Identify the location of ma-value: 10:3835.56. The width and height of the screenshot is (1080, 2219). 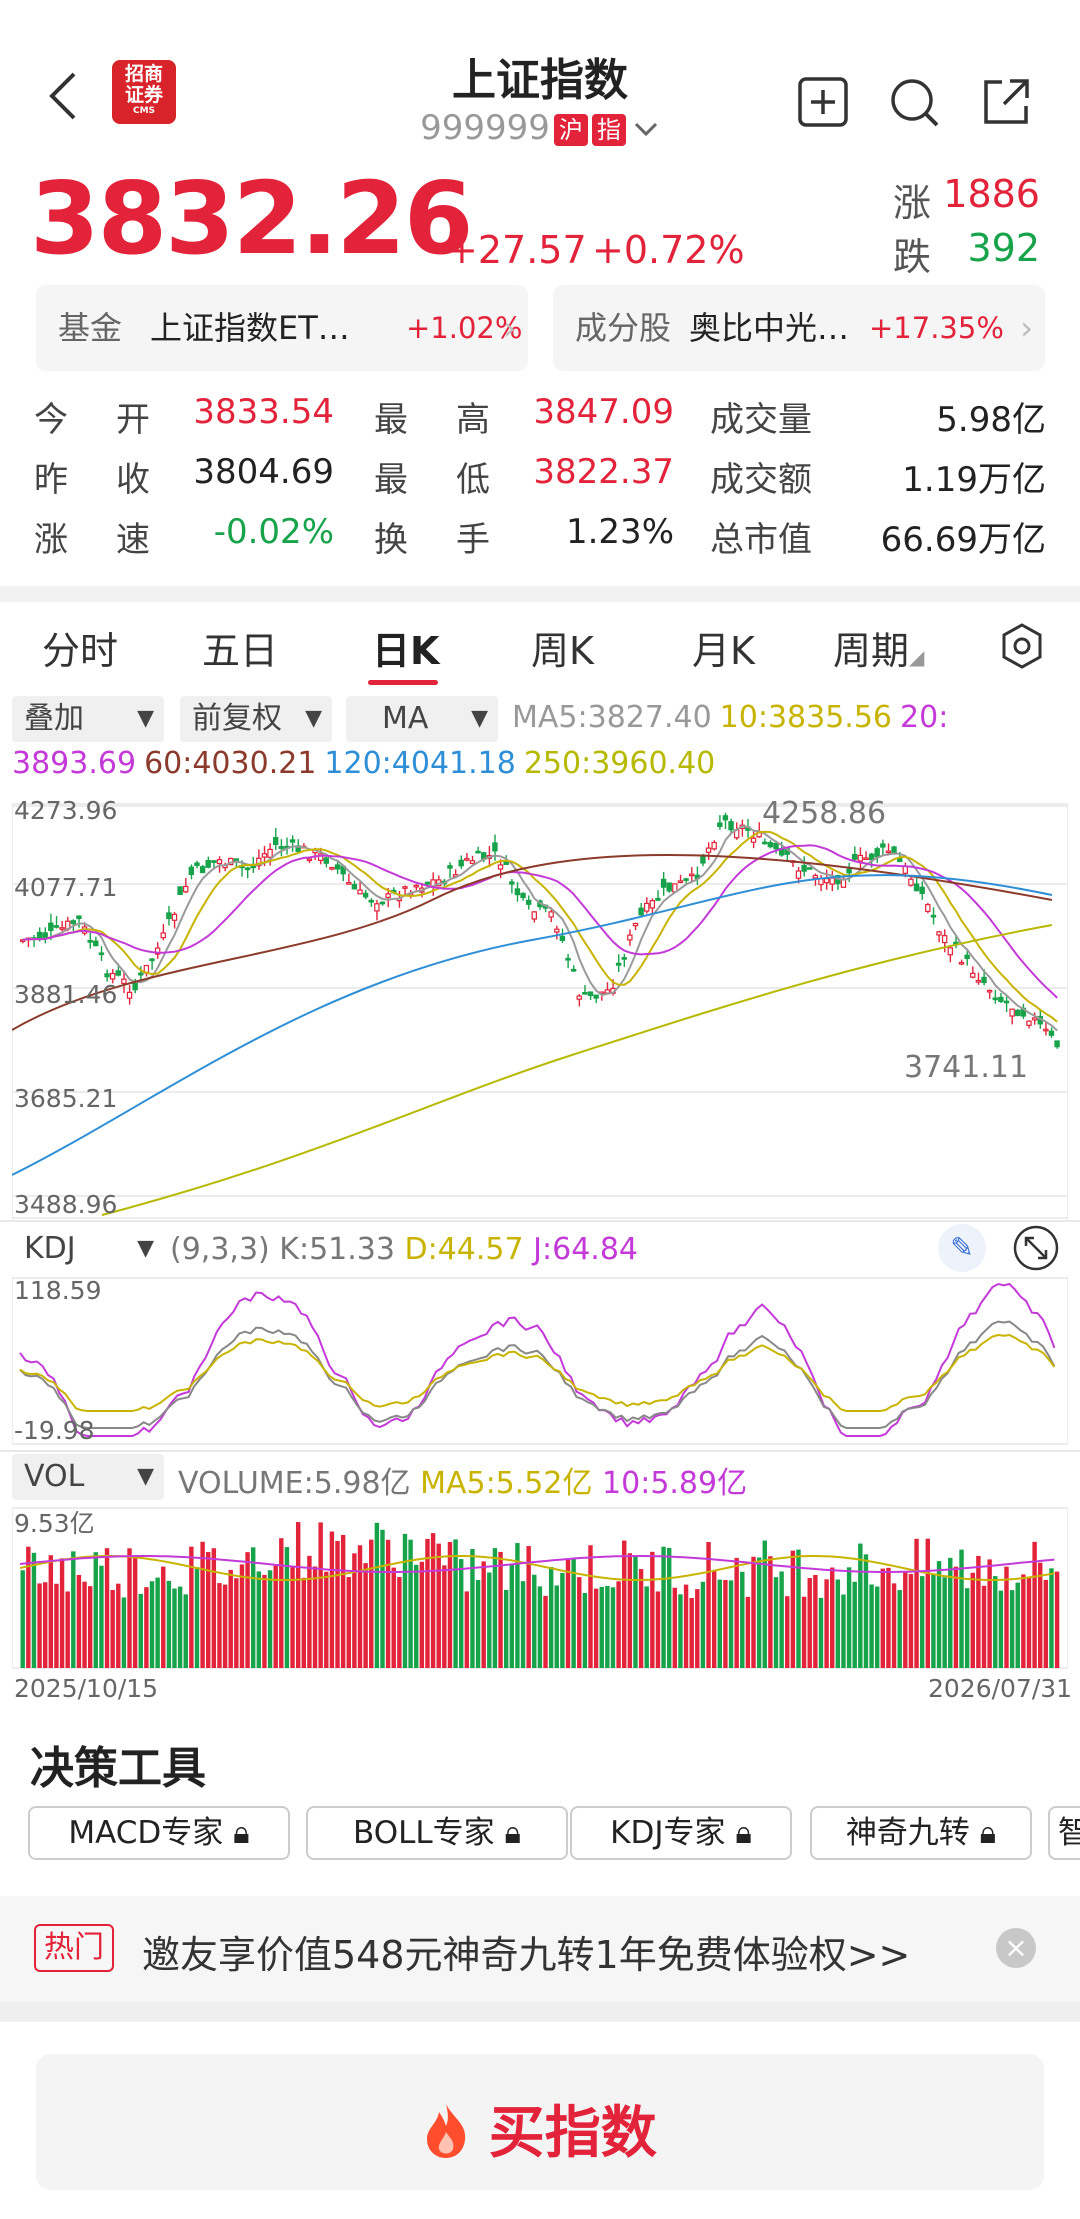
(806, 717).